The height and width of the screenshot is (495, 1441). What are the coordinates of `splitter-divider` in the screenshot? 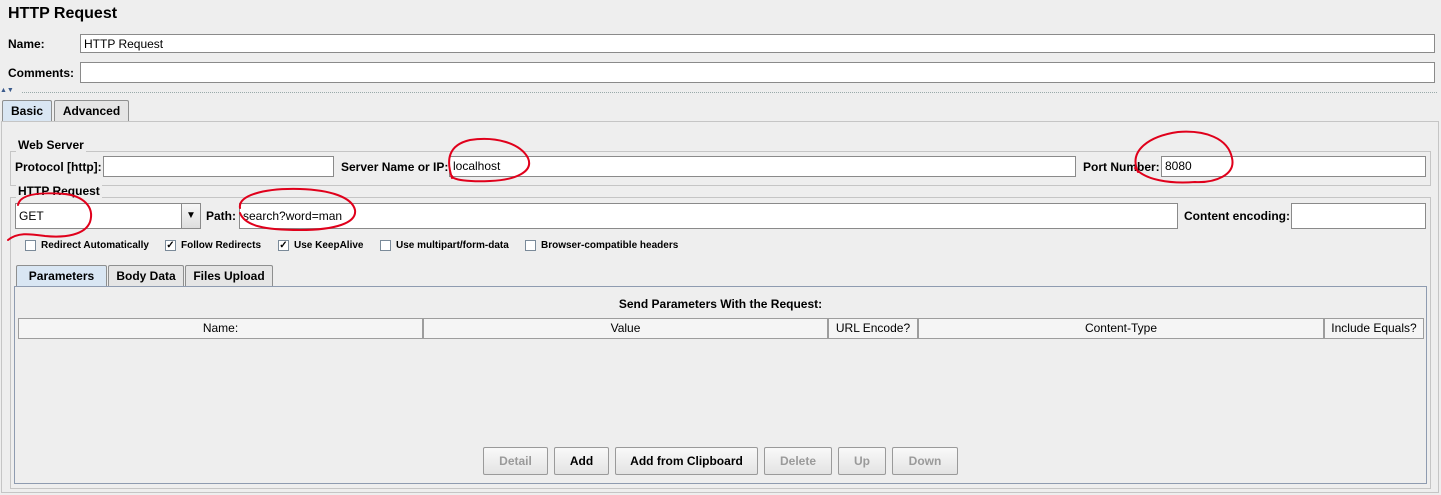 It's located at (729, 92).